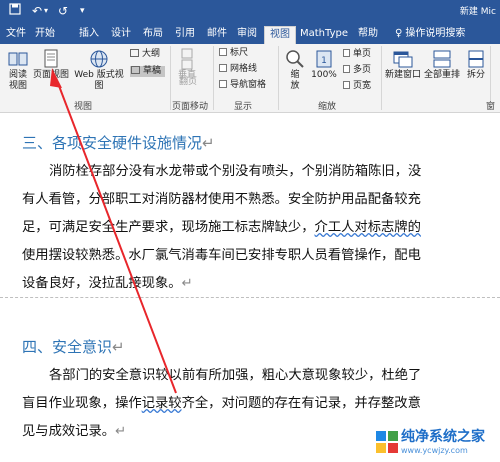 This screenshot has height=462, width=500. I want to click on new-window-button: 新建窗口, so click(403, 64).